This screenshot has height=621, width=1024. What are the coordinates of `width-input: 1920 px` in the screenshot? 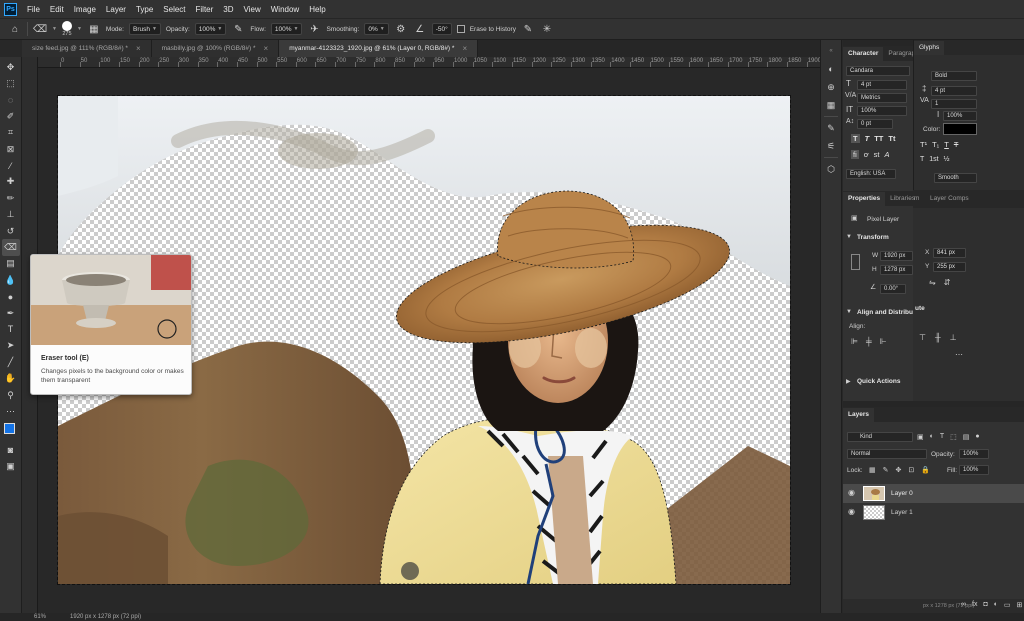 It's located at (896, 256).